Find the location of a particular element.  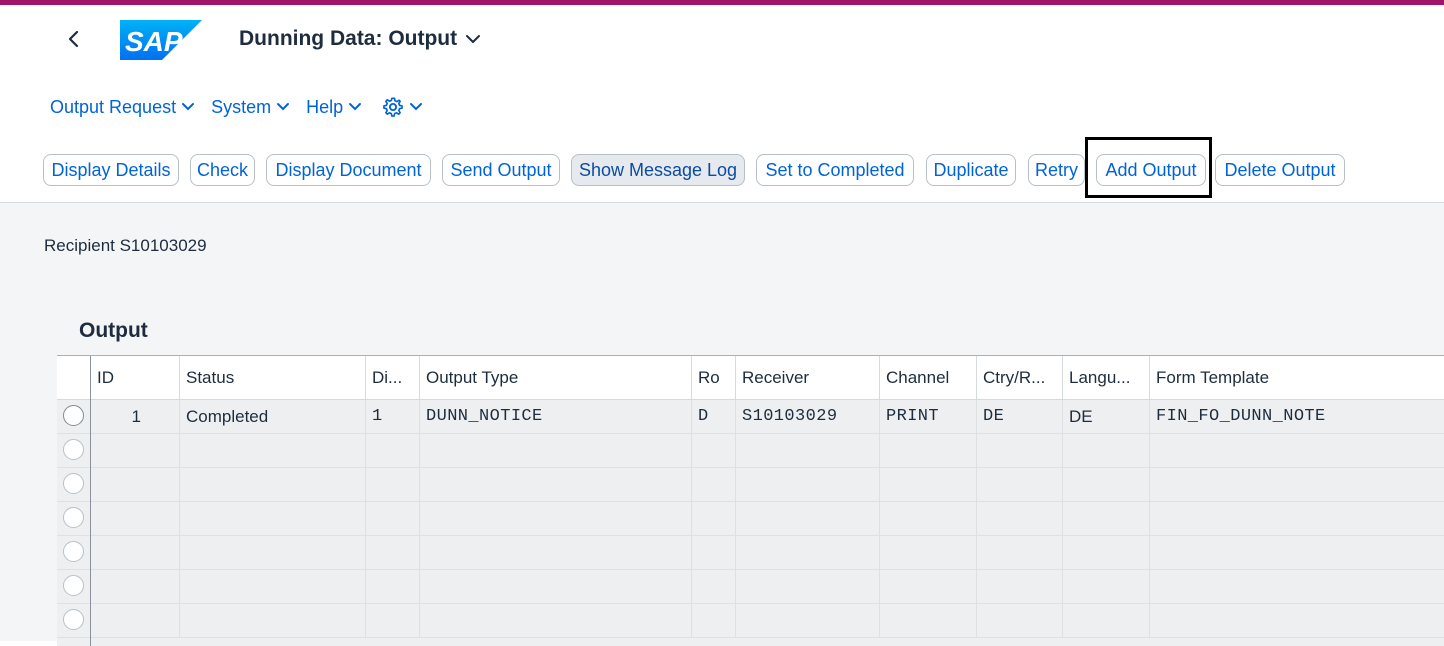

menu-help: Help is located at coordinates (334, 107).